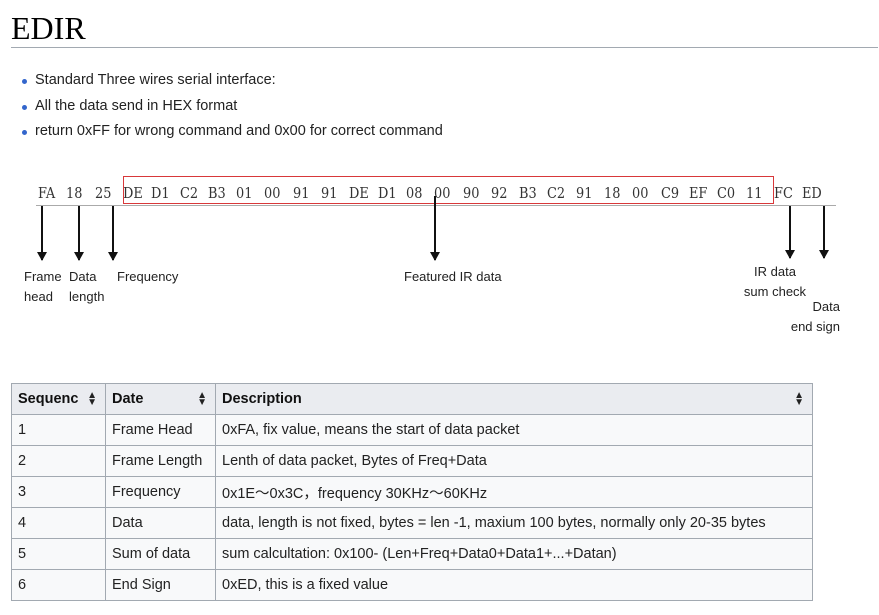  Describe the element at coordinates (148, 276) in the screenshot. I see `frequency-label: Frequency` at that location.